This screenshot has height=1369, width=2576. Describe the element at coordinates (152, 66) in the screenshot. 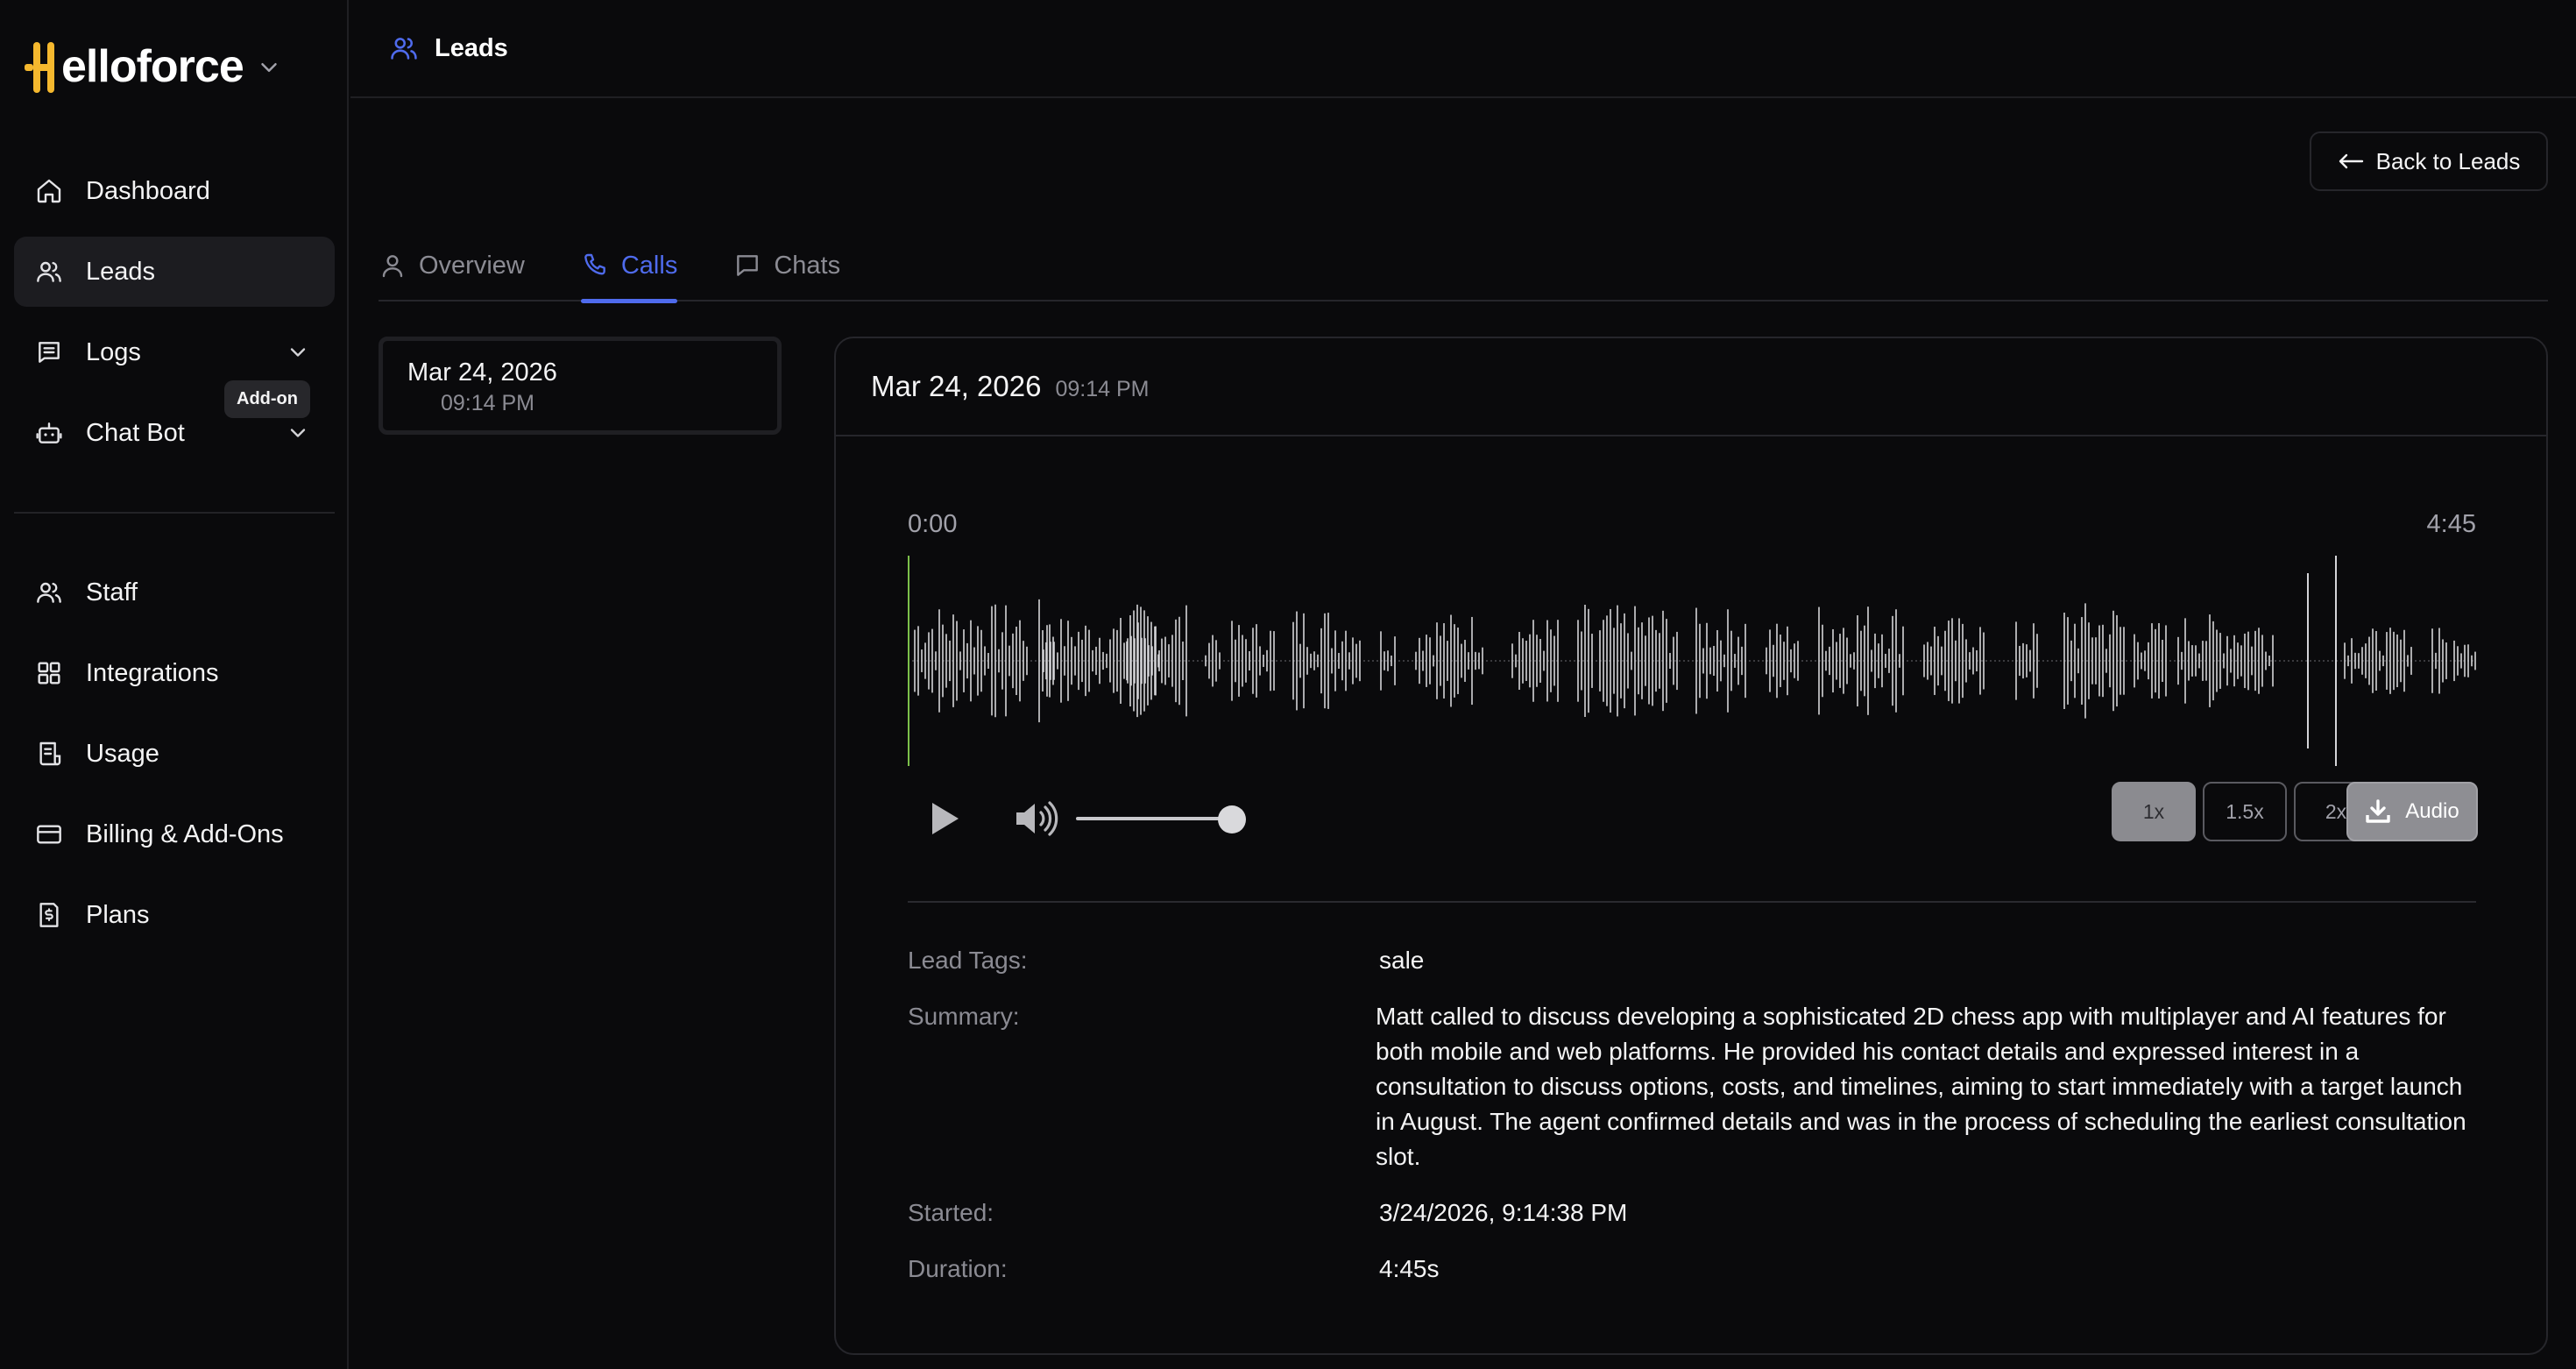

I see `brand-name: elloforce` at that location.